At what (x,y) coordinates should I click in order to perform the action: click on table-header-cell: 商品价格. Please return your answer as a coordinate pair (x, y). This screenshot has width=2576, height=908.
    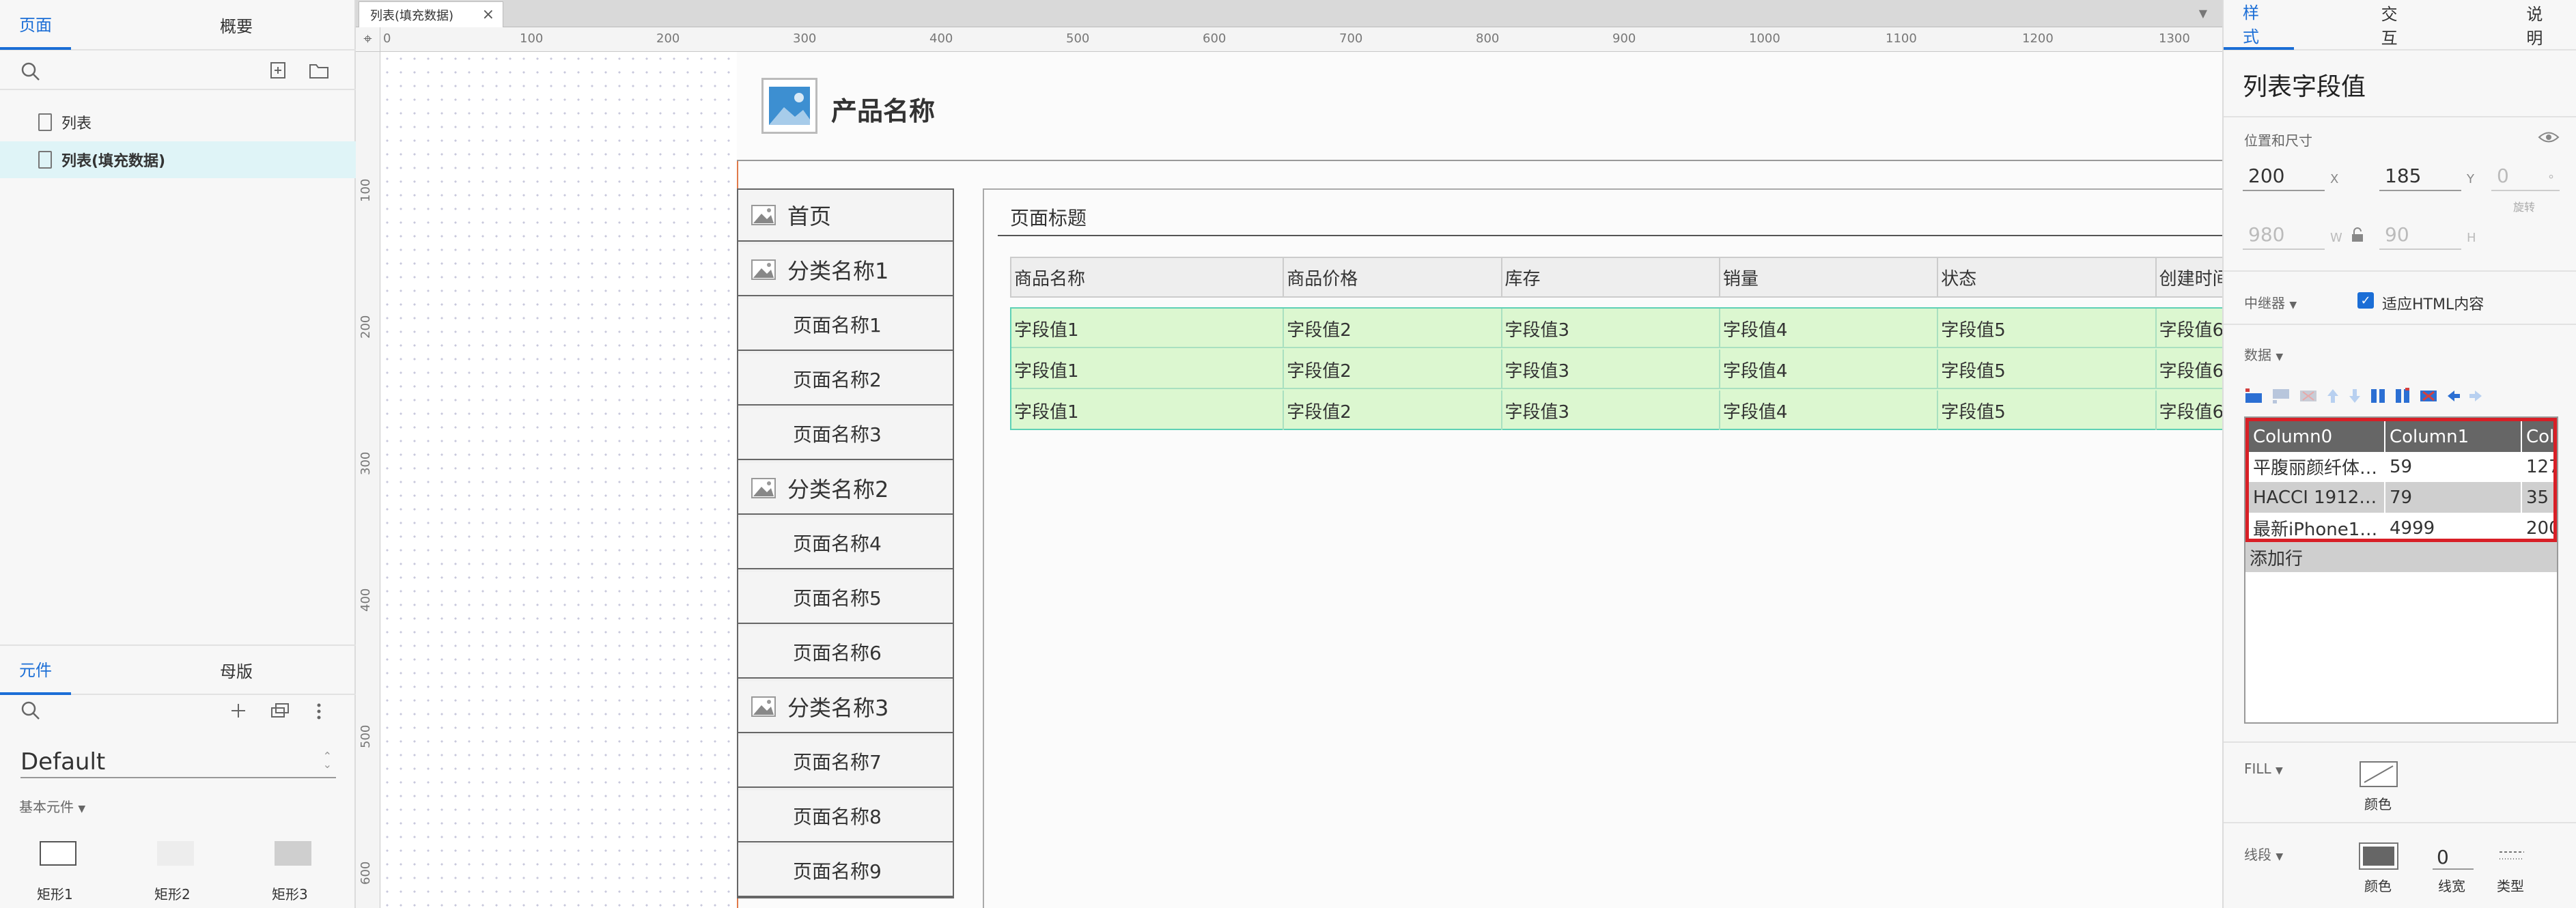
    Looking at the image, I should click on (1393, 277).